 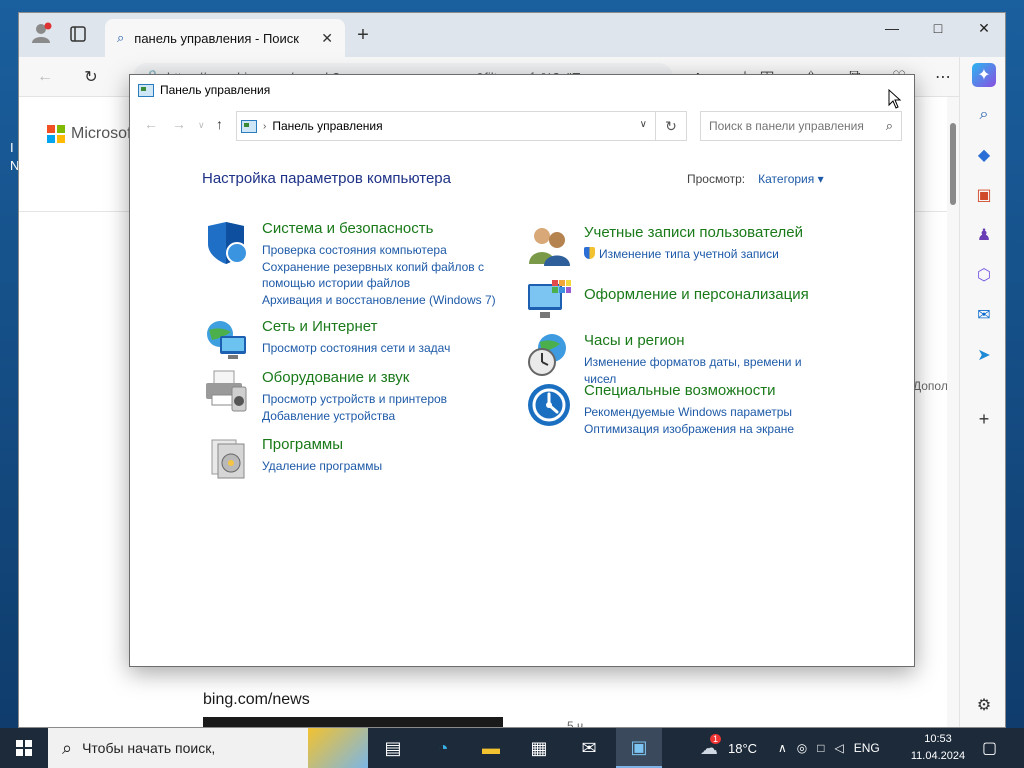 What do you see at coordinates (91, 77) in the screenshot?
I see `refresh-icon: ↻` at bounding box center [91, 77].